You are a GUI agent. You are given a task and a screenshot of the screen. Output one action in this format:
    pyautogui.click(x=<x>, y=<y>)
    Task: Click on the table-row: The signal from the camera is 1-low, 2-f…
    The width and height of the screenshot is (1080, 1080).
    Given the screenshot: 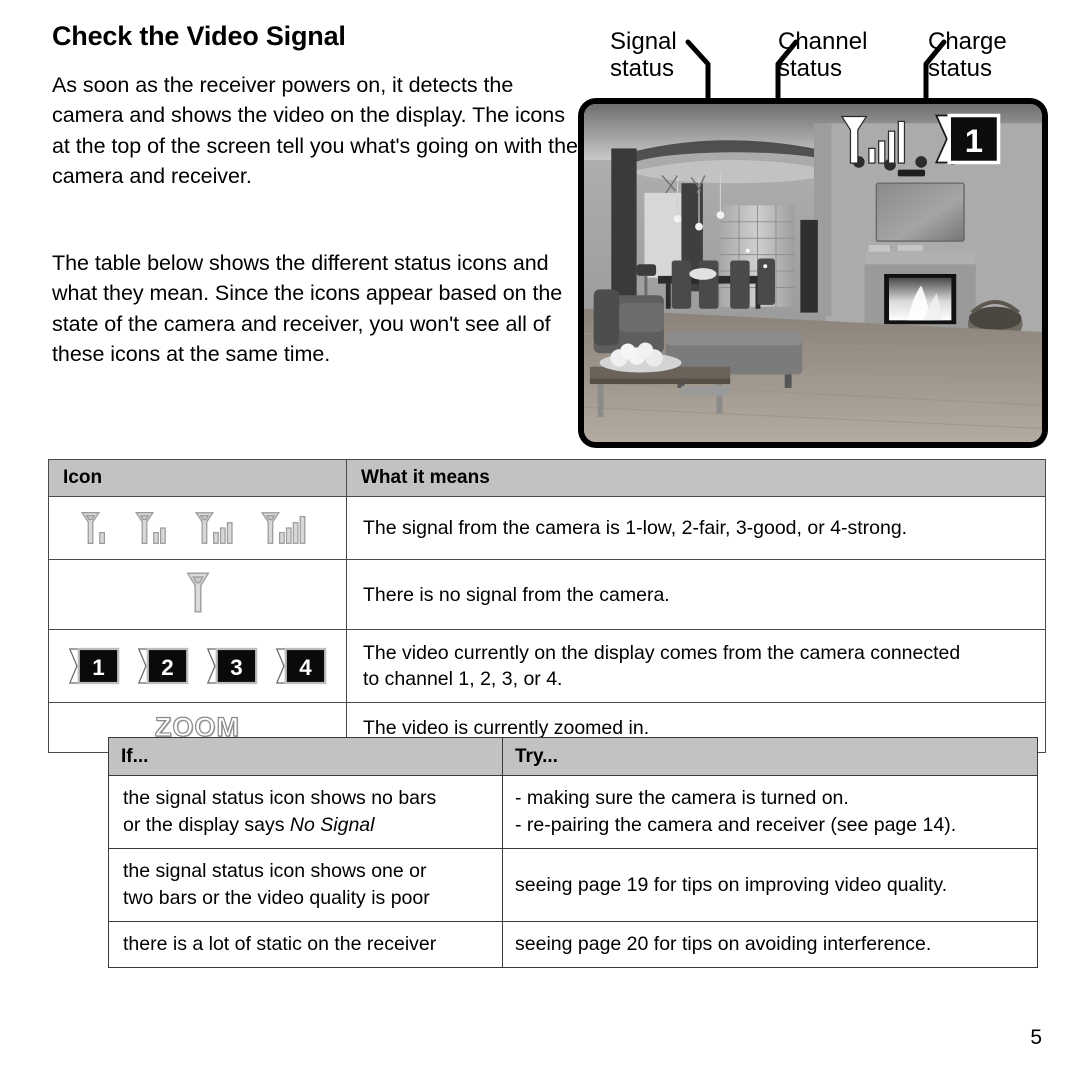 What is the action you would take?
    pyautogui.click(x=547, y=528)
    